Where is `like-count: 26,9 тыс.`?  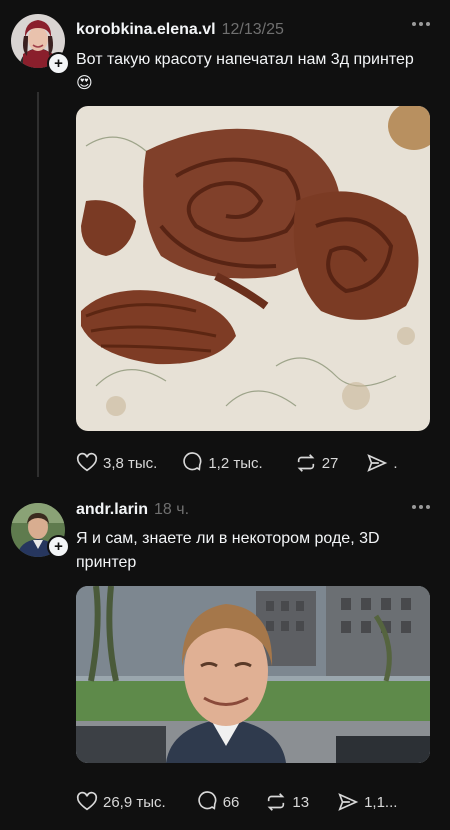 like-count: 26,9 тыс. is located at coordinates (134, 802).